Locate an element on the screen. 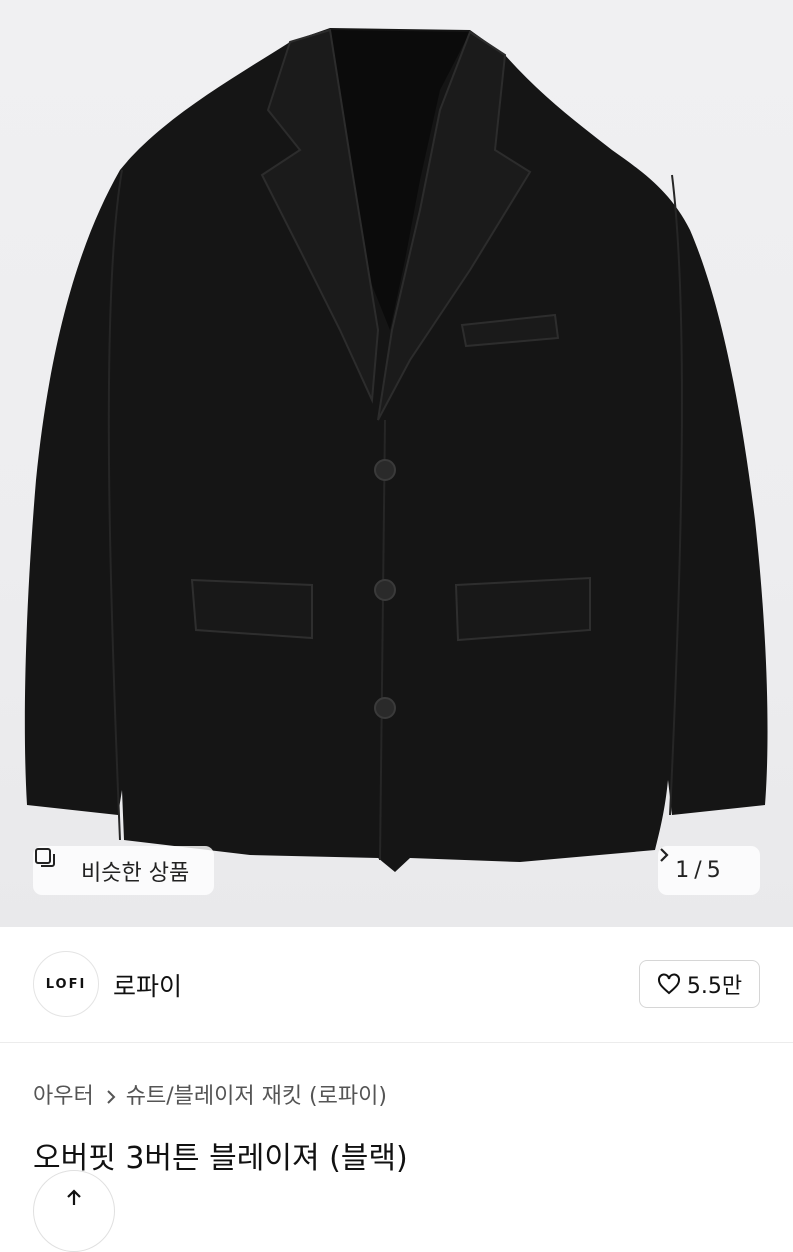 This screenshot has height=1252, width=793. shop-info-row: LOFI 로파이 5.5만 is located at coordinates (396, 985).